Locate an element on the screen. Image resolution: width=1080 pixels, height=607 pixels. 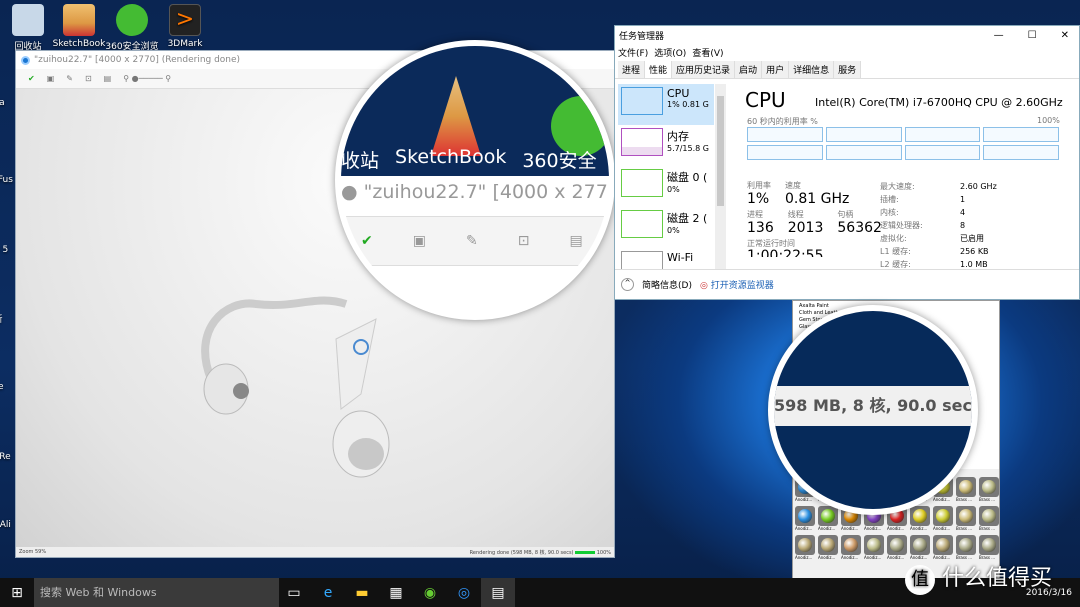
desktop-icon-left: 新 is located at coordinates (8, 318).